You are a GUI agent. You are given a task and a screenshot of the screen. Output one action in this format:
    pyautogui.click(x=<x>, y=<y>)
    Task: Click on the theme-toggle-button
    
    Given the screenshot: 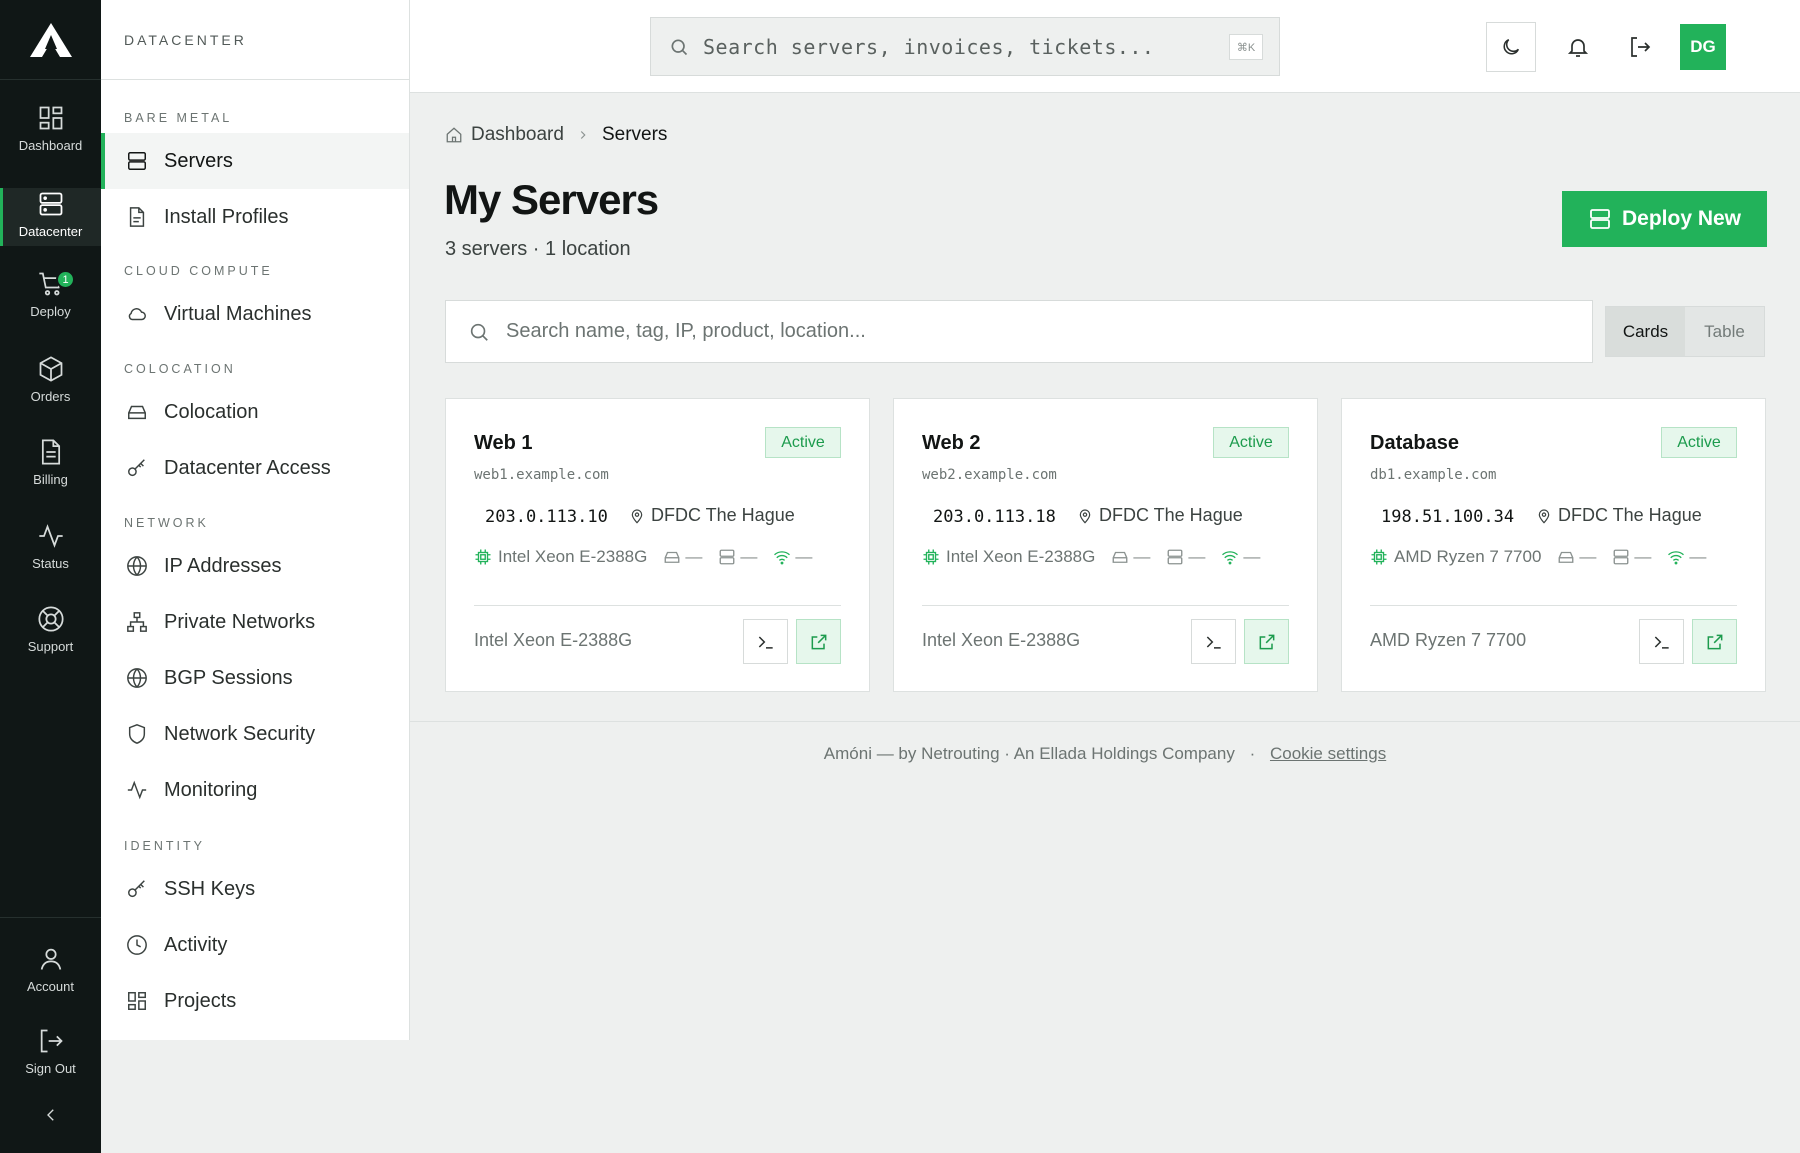 What is the action you would take?
    pyautogui.click(x=1511, y=47)
    